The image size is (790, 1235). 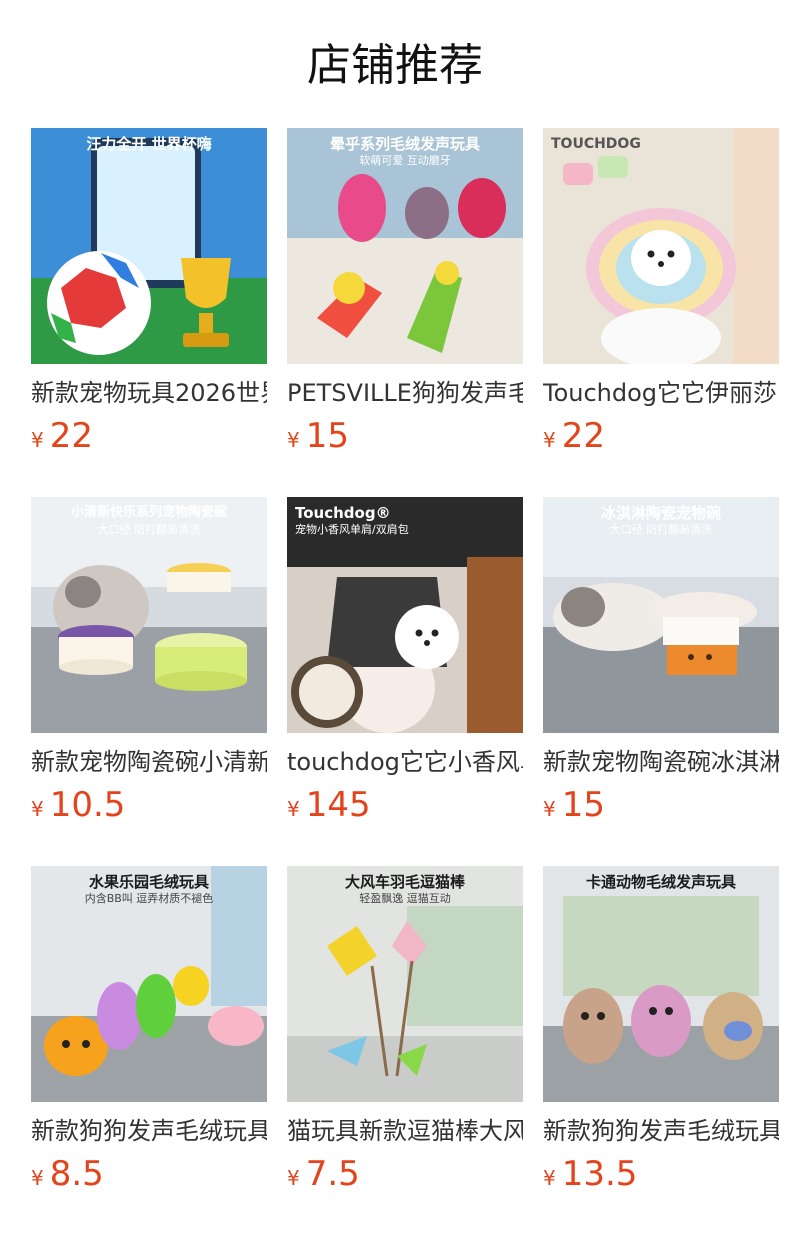 What do you see at coordinates (405, 984) in the screenshot?
I see `product-image: 大风车羽毛逗猫棒 轻盈飘逸 逗猫互动` at bounding box center [405, 984].